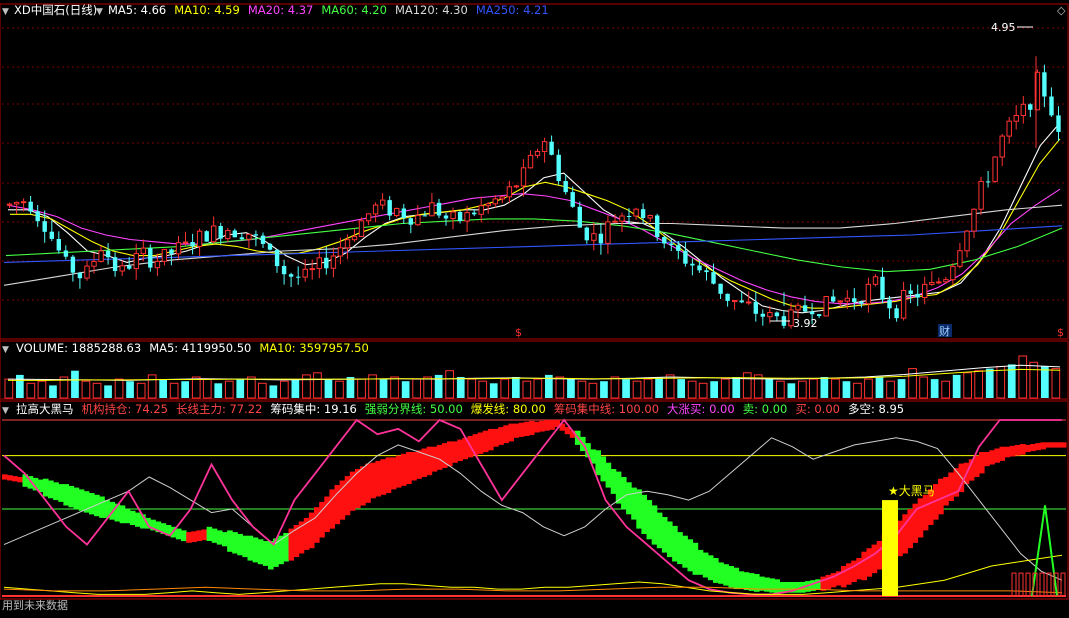  What do you see at coordinates (45, 409) in the screenshot?
I see `legend-item: 拉高大黑马` at bounding box center [45, 409].